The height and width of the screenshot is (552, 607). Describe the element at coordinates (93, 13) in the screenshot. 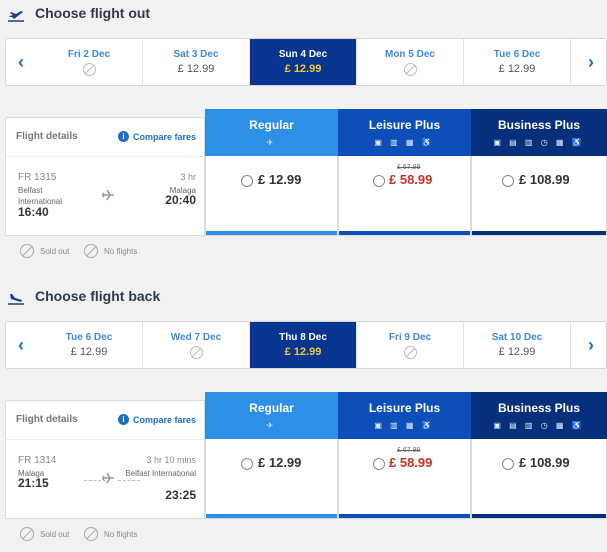

I see `outbound-title: Choose flight out` at that location.